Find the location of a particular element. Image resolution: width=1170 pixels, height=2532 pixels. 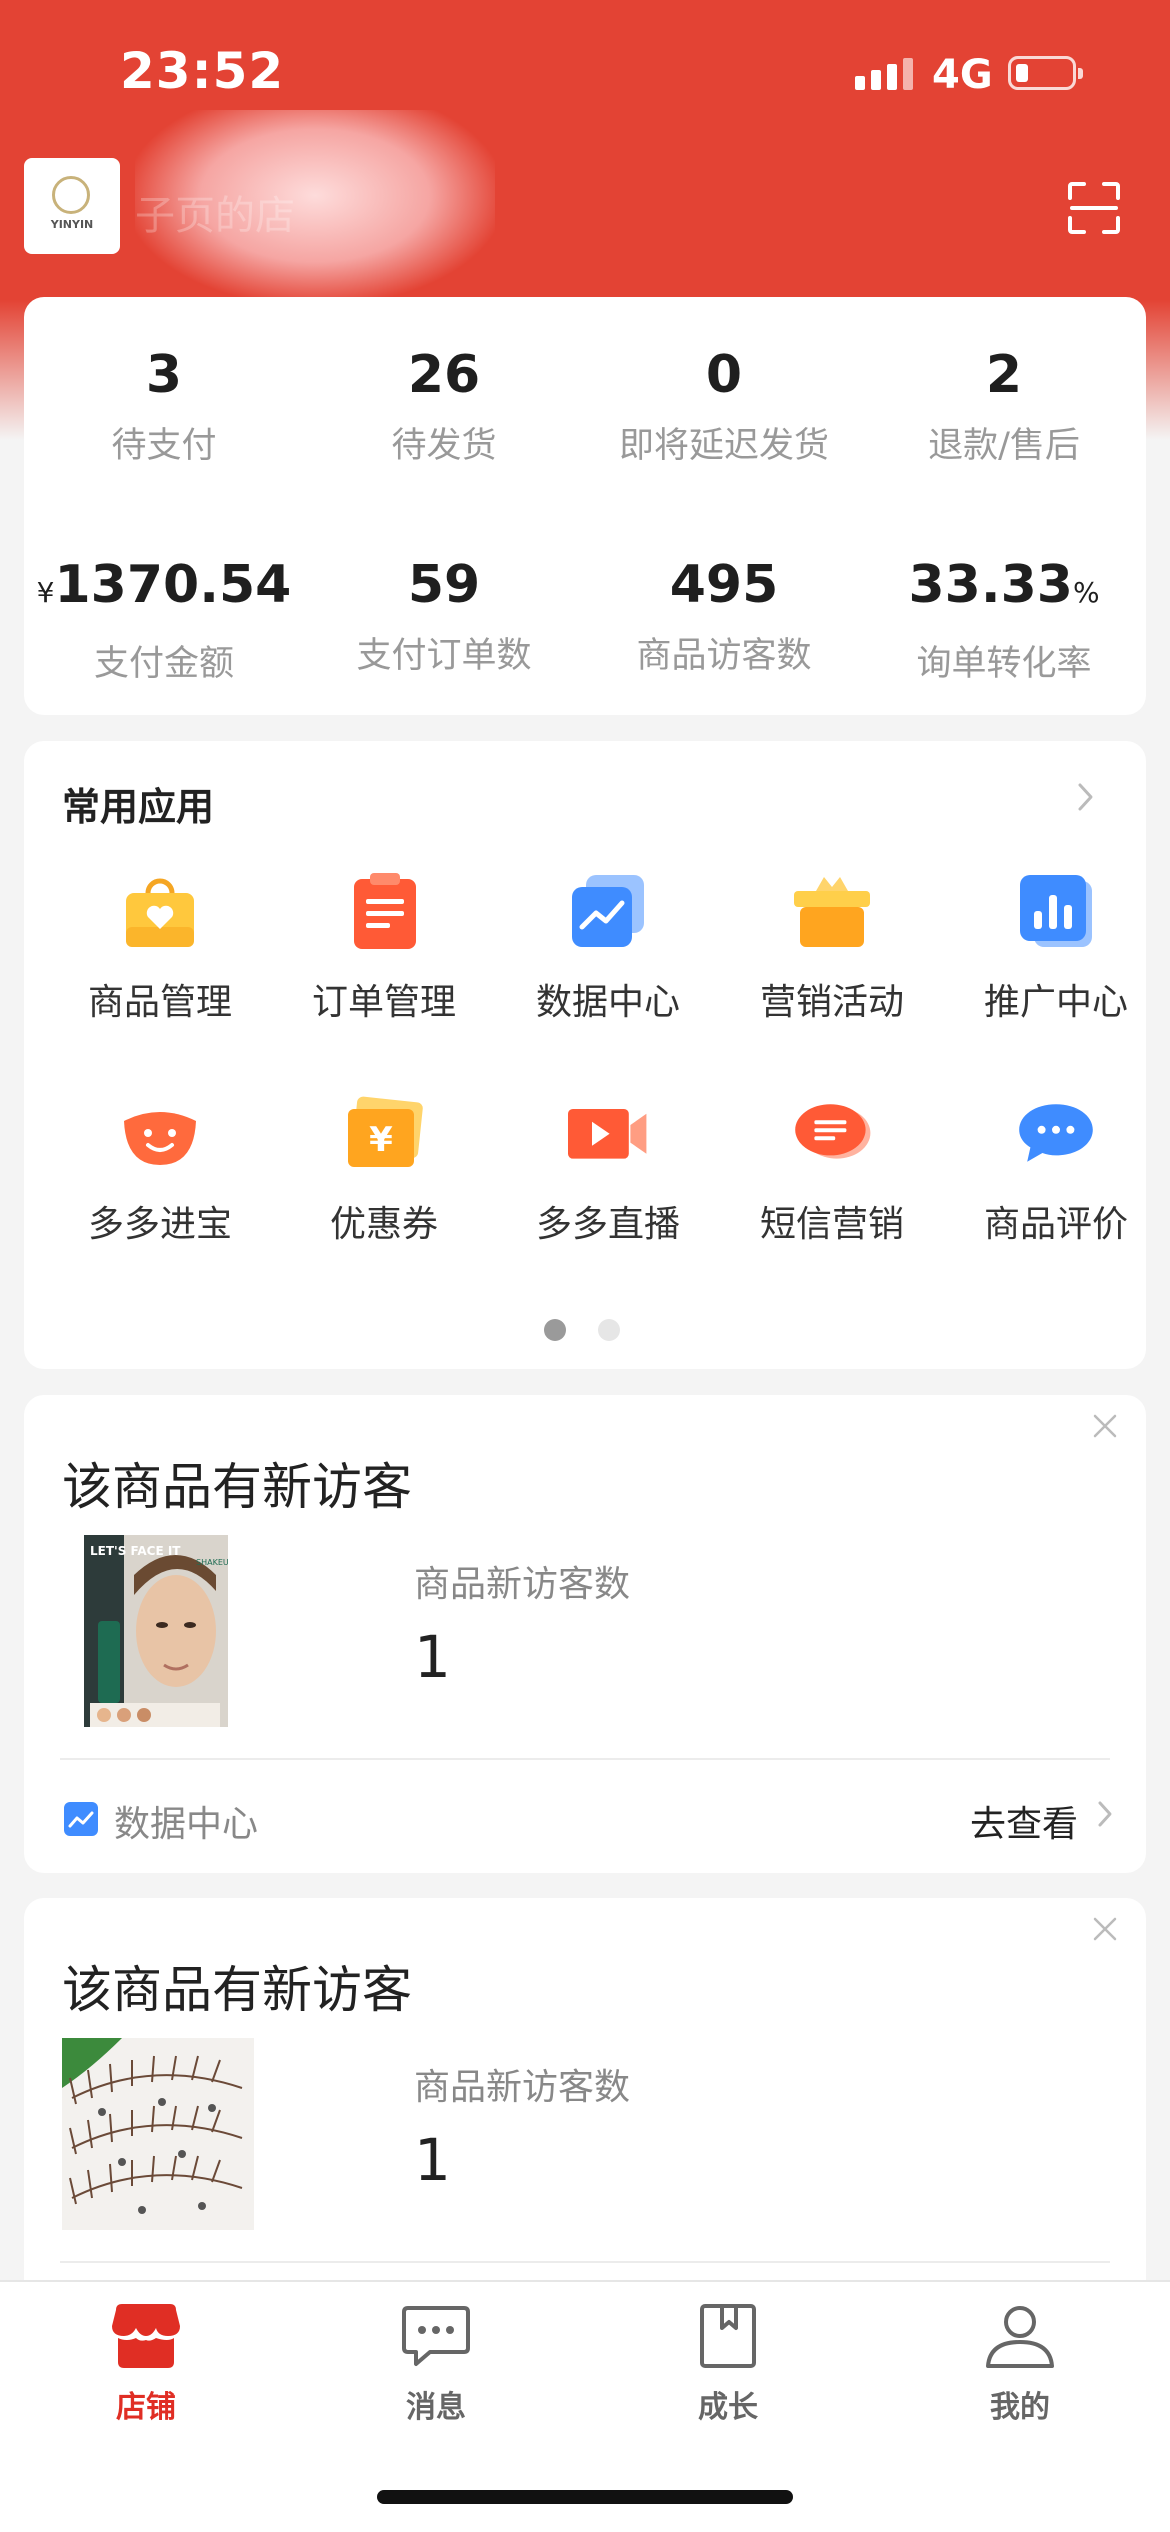

app-label: 营销活动 is located at coordinates (831, 1002).